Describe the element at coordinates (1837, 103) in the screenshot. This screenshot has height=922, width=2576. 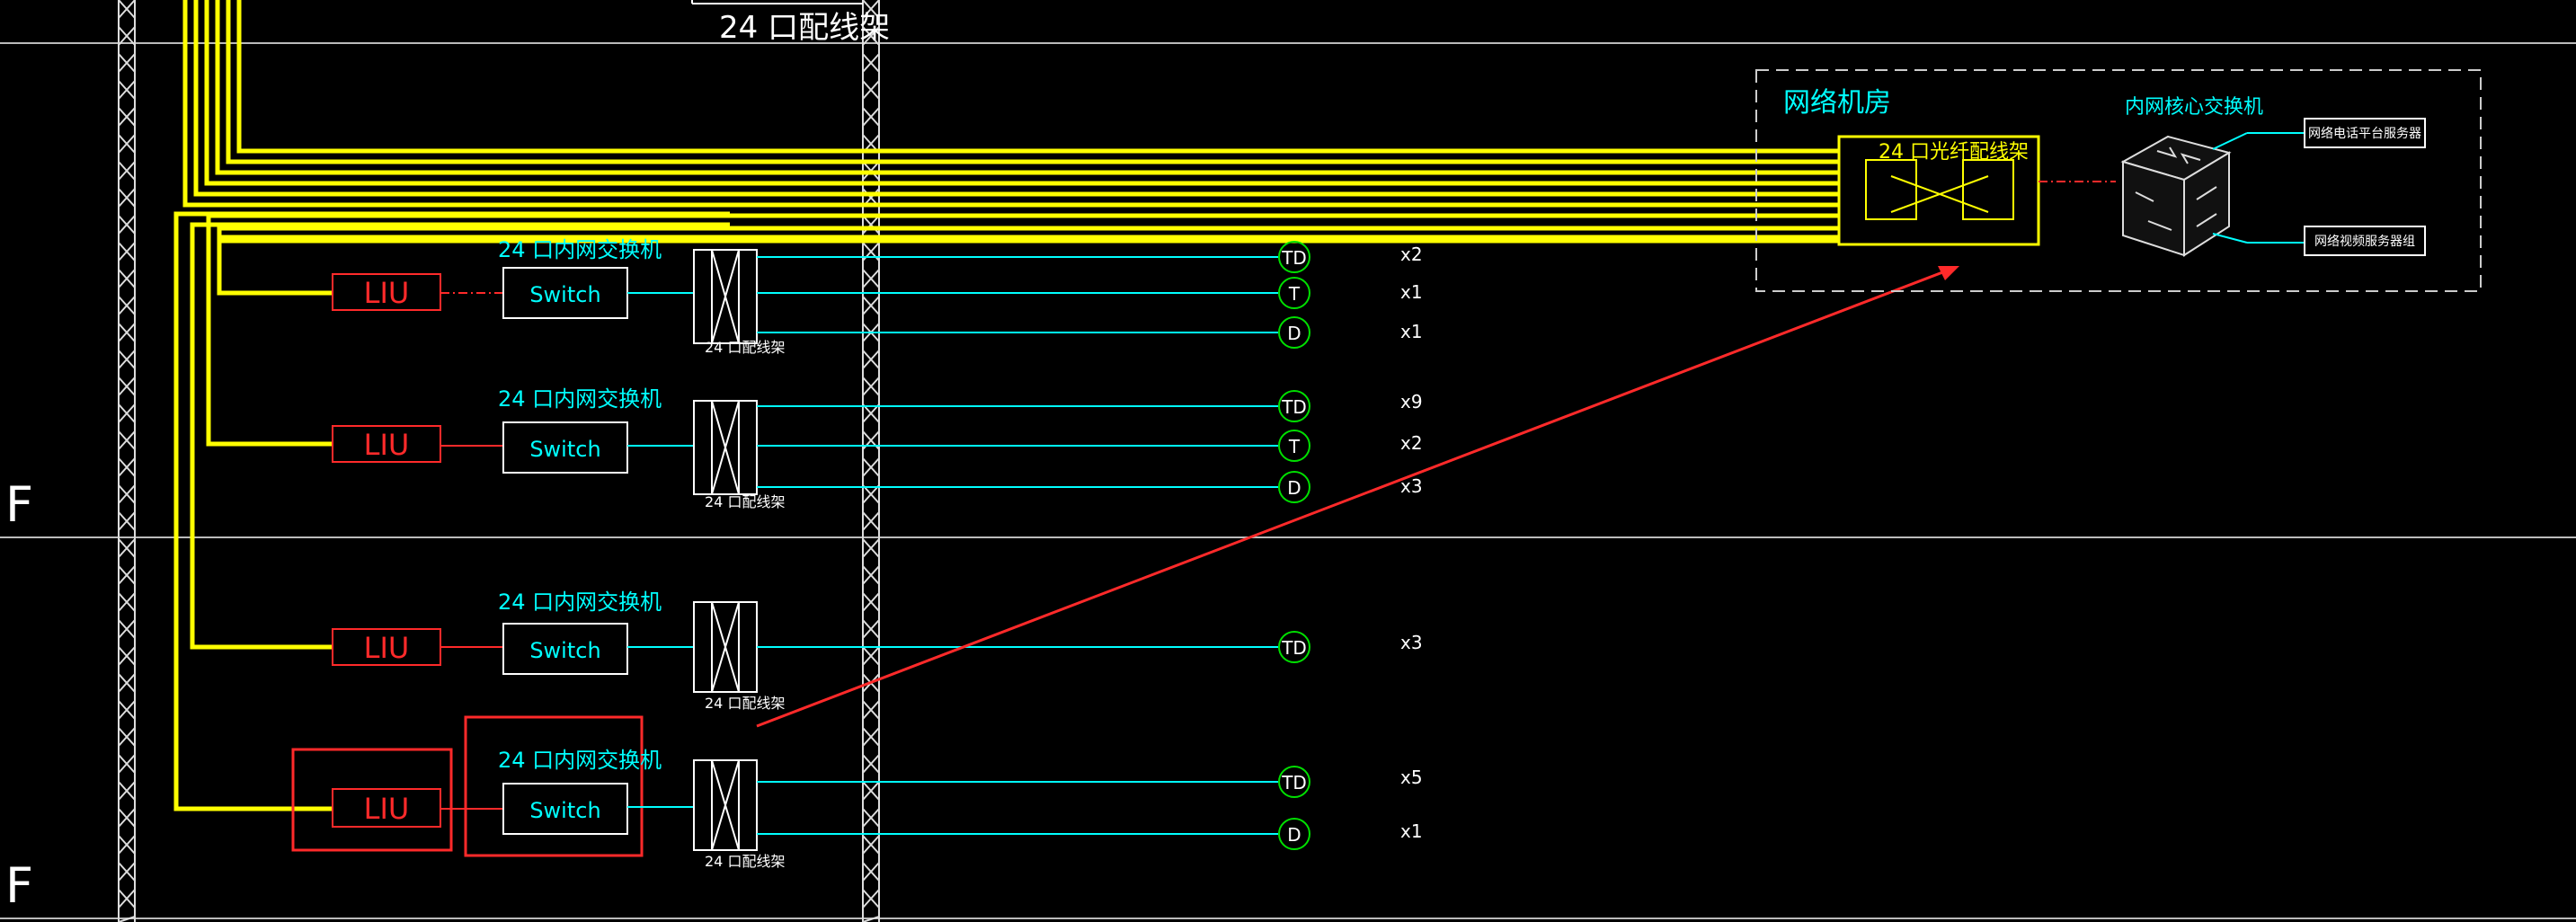
I see `network-room-title: 网络机房` at that location.